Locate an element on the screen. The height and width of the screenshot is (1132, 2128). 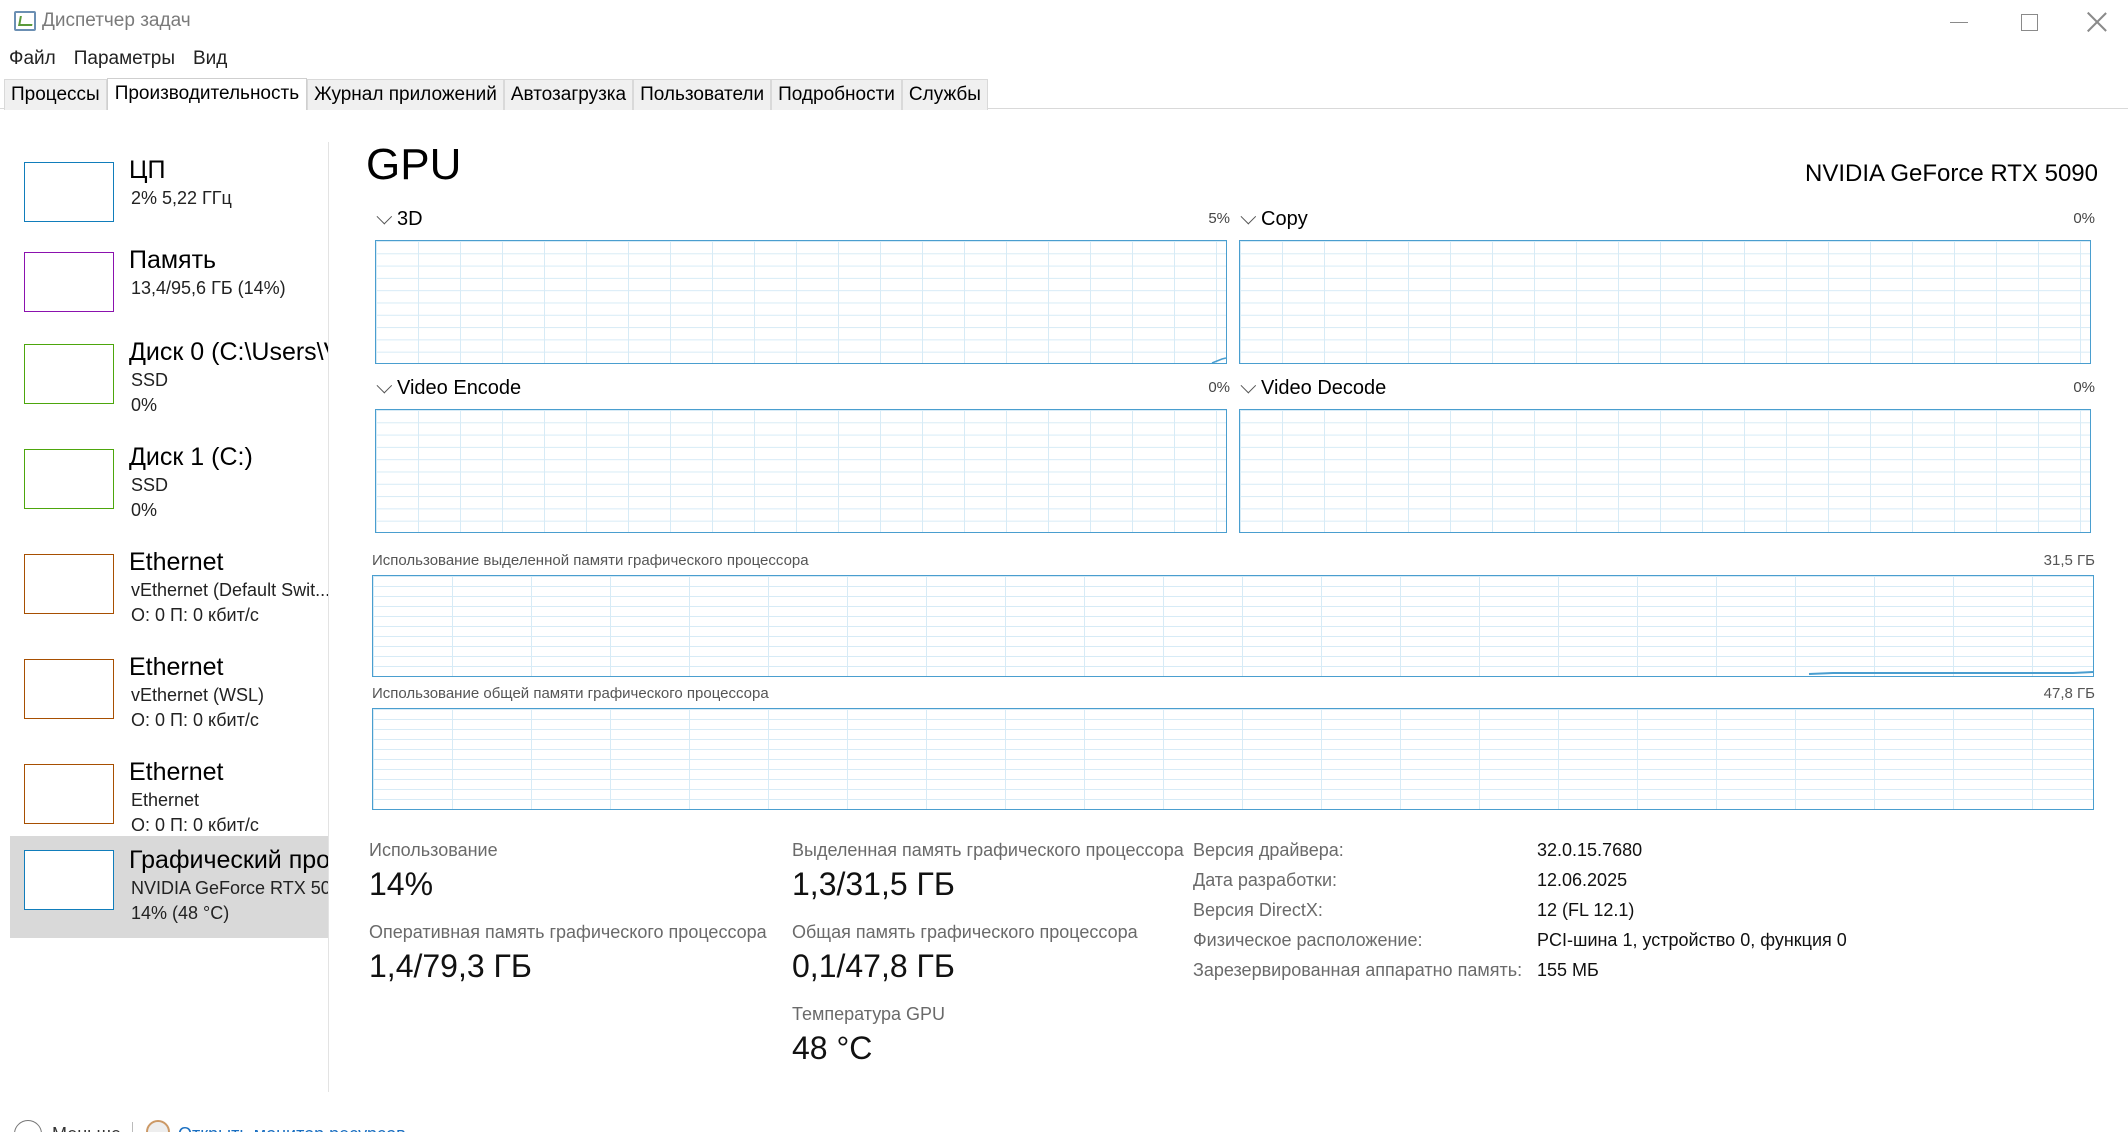
gpu-temp-value: 48 °C is located at coordinates (832, 1048).